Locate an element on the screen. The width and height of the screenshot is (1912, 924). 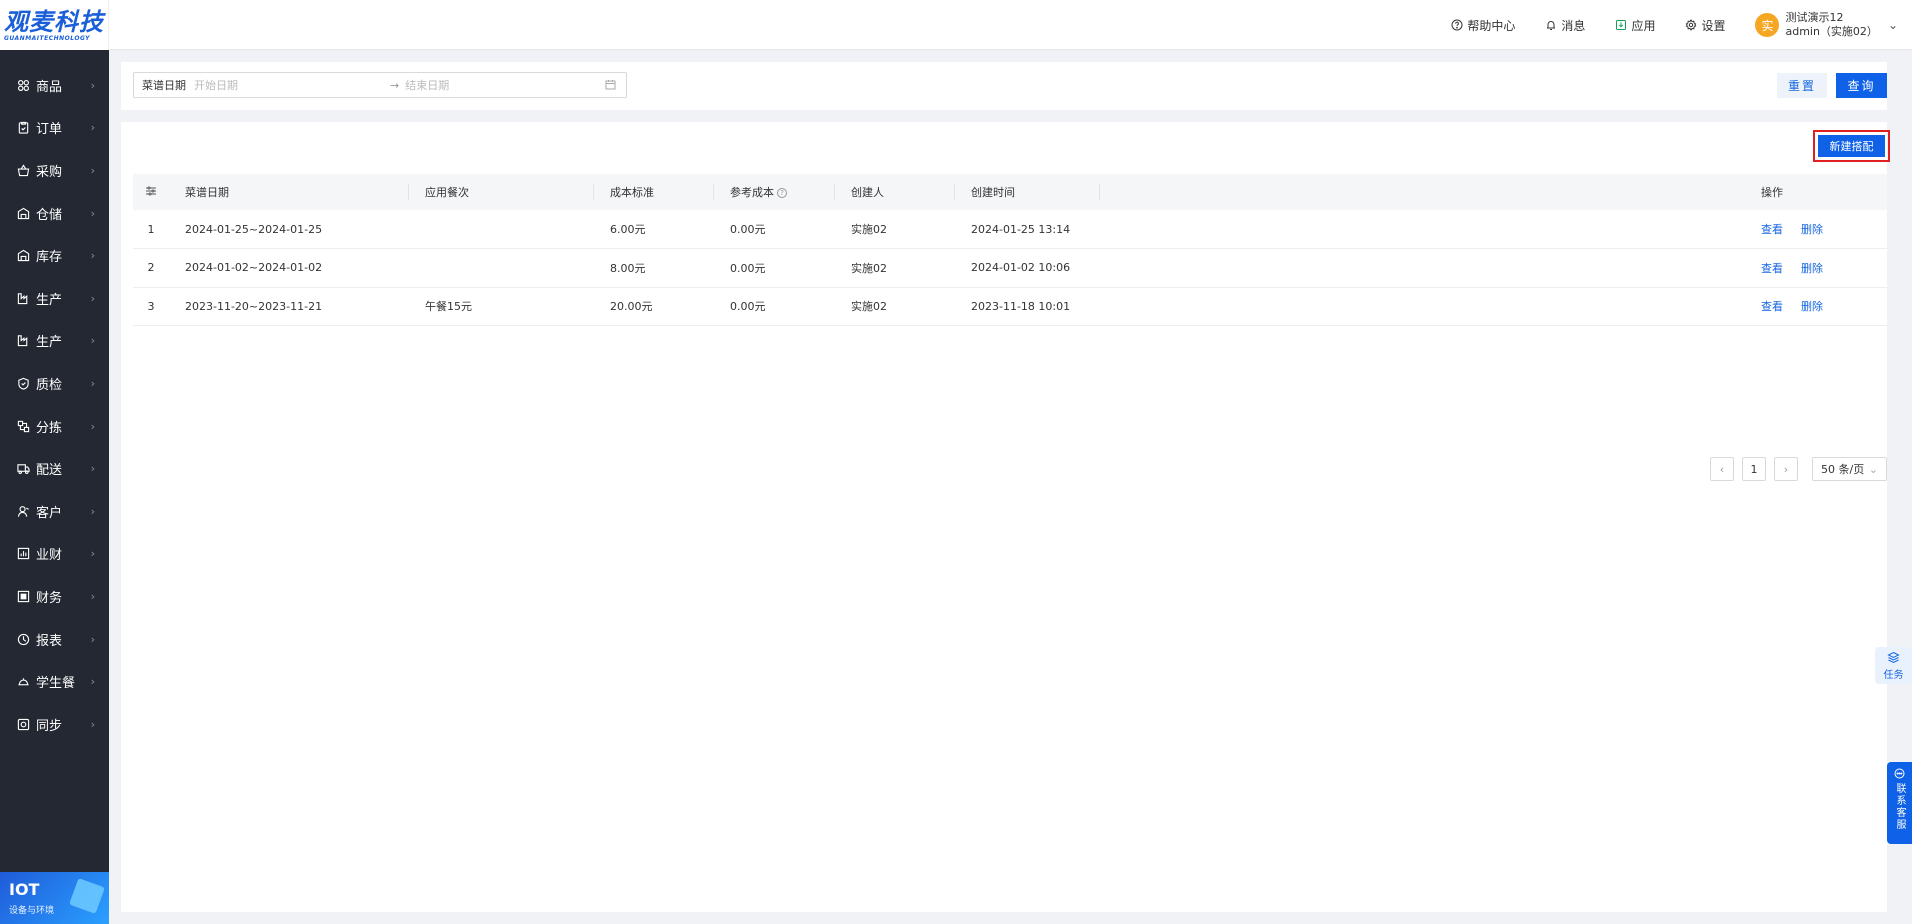
prev-page-button: ‹ is located at coordinates (1722, 469).